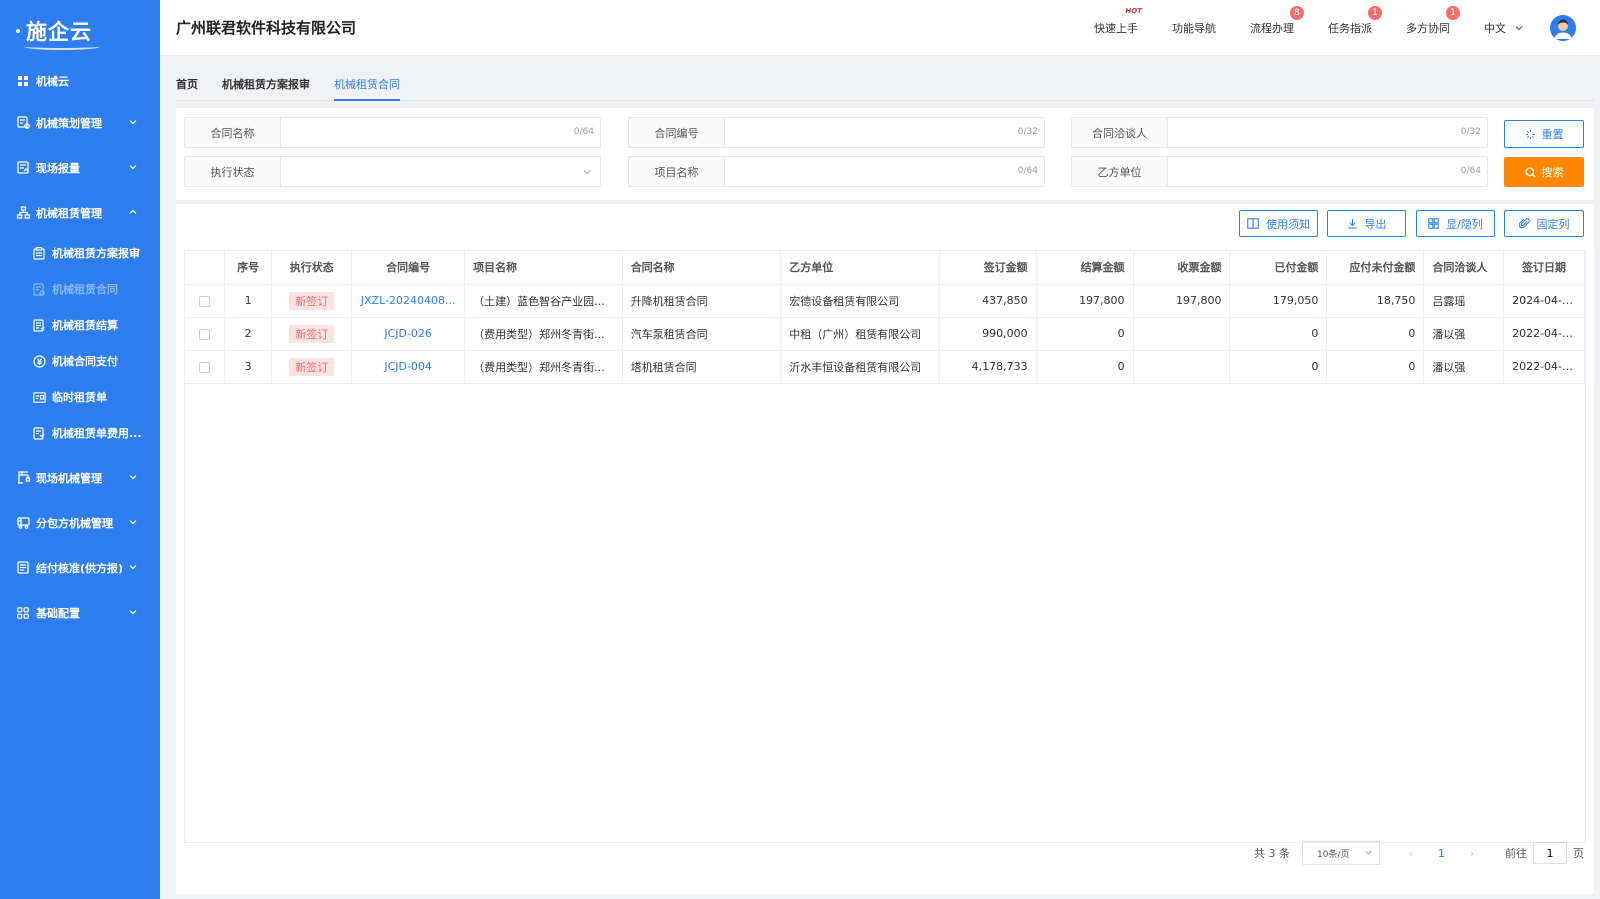 Image resolution: width=1600 pixels, height=899 pixels. I want to click on cell-paid-amount: 179,050, so click(1278, 301).